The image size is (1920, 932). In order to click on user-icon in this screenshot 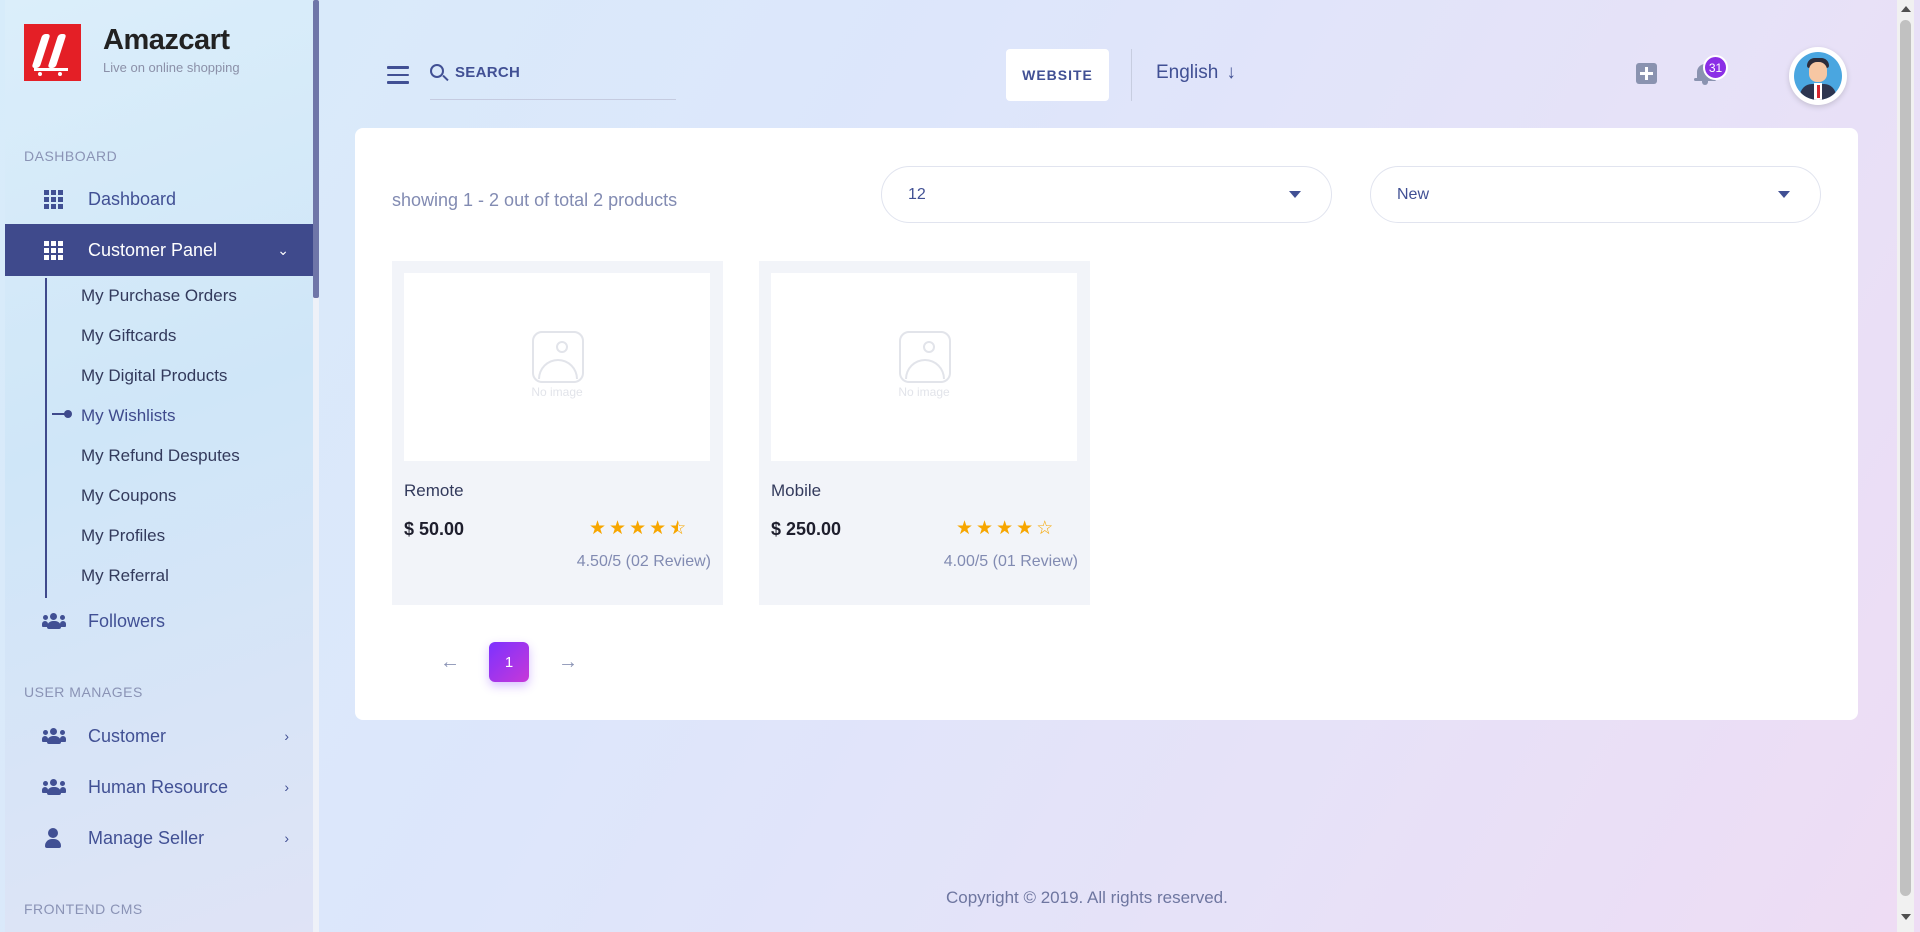, I will do `click(53, 838)`.